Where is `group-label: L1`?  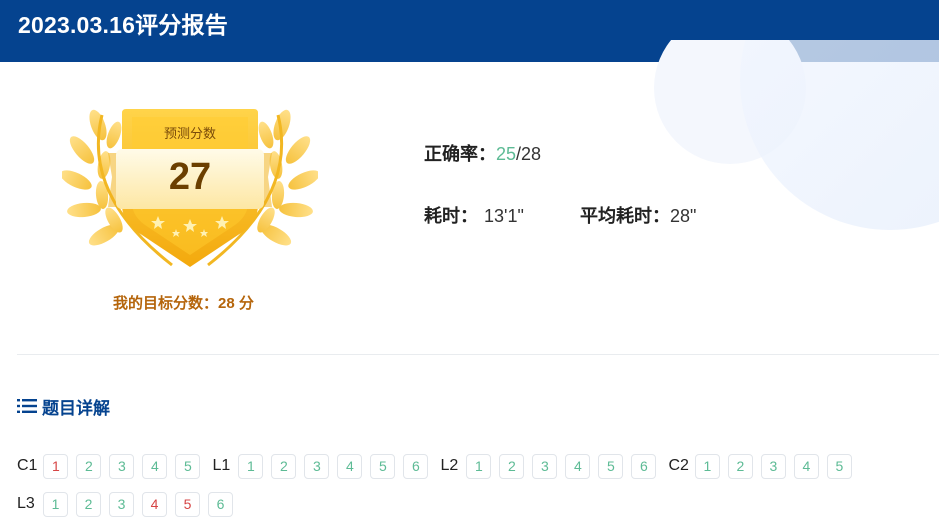
group-label: L1 is located at coordinates (221, 465).